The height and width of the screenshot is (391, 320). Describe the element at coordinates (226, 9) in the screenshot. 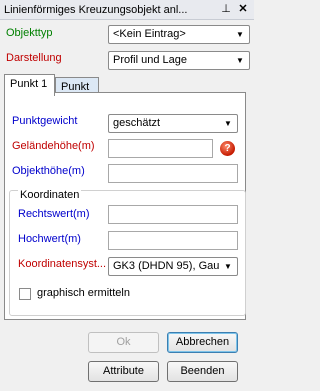

I see `pin-icon: ⊥` at that location.